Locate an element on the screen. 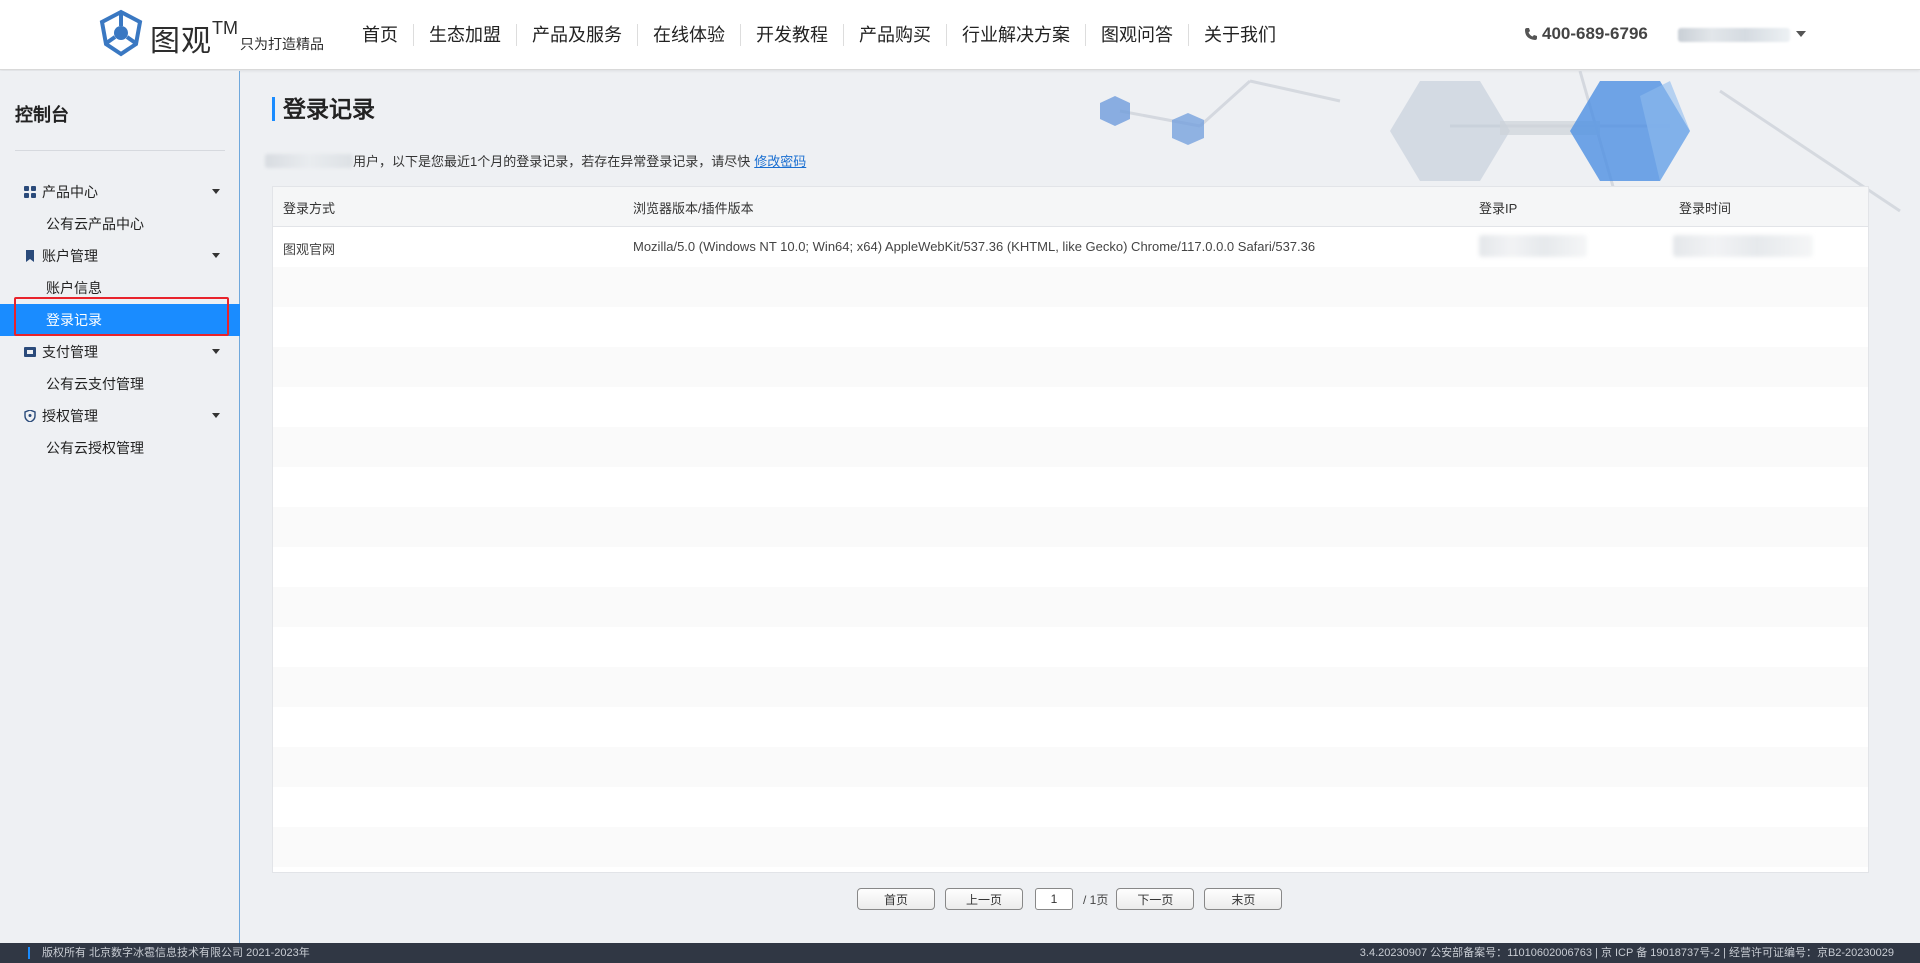  nav-solutions: 行业解决方案 is located at coordinates (1015, 35).